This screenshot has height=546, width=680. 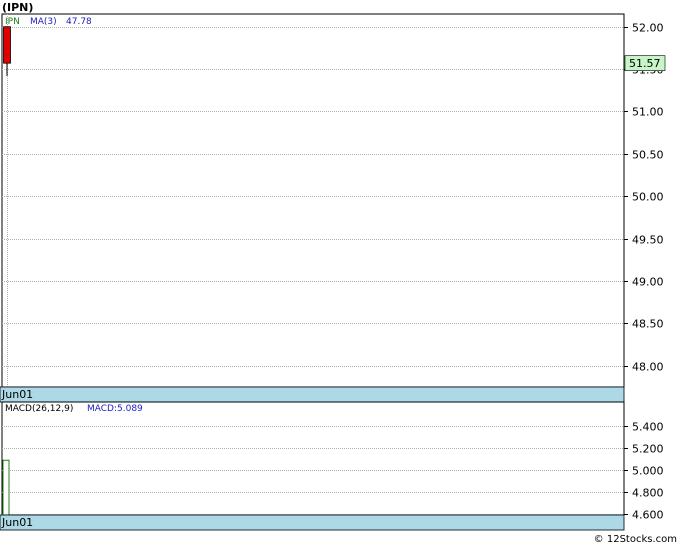 What do you see at coordinates (43, 22) in the screenshot?
I see `ma-label: MA(3)` at bounding box center [43, 22].